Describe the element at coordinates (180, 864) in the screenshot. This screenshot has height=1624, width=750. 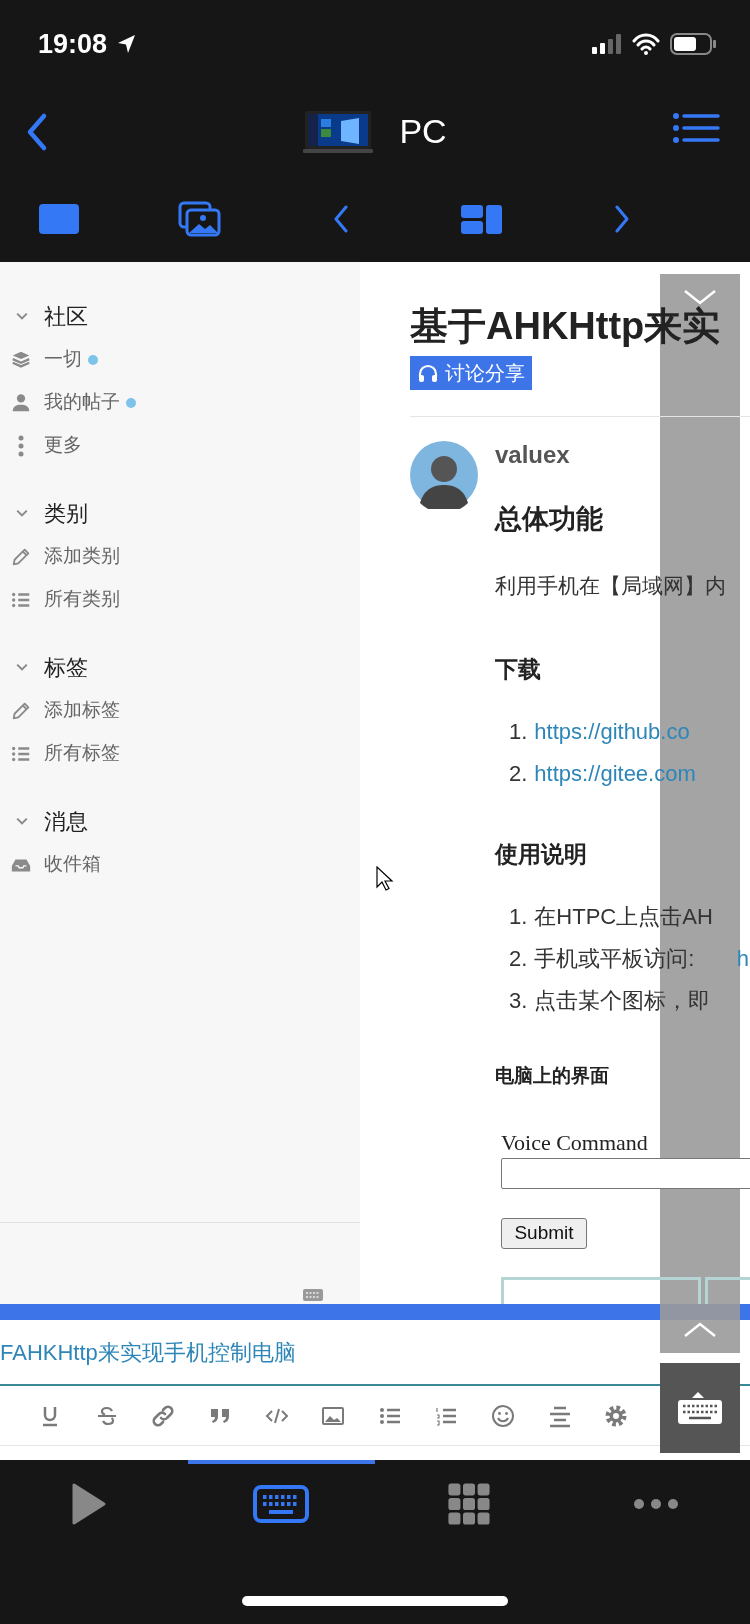
I see `sidebar-item: 收件箱` at that location.